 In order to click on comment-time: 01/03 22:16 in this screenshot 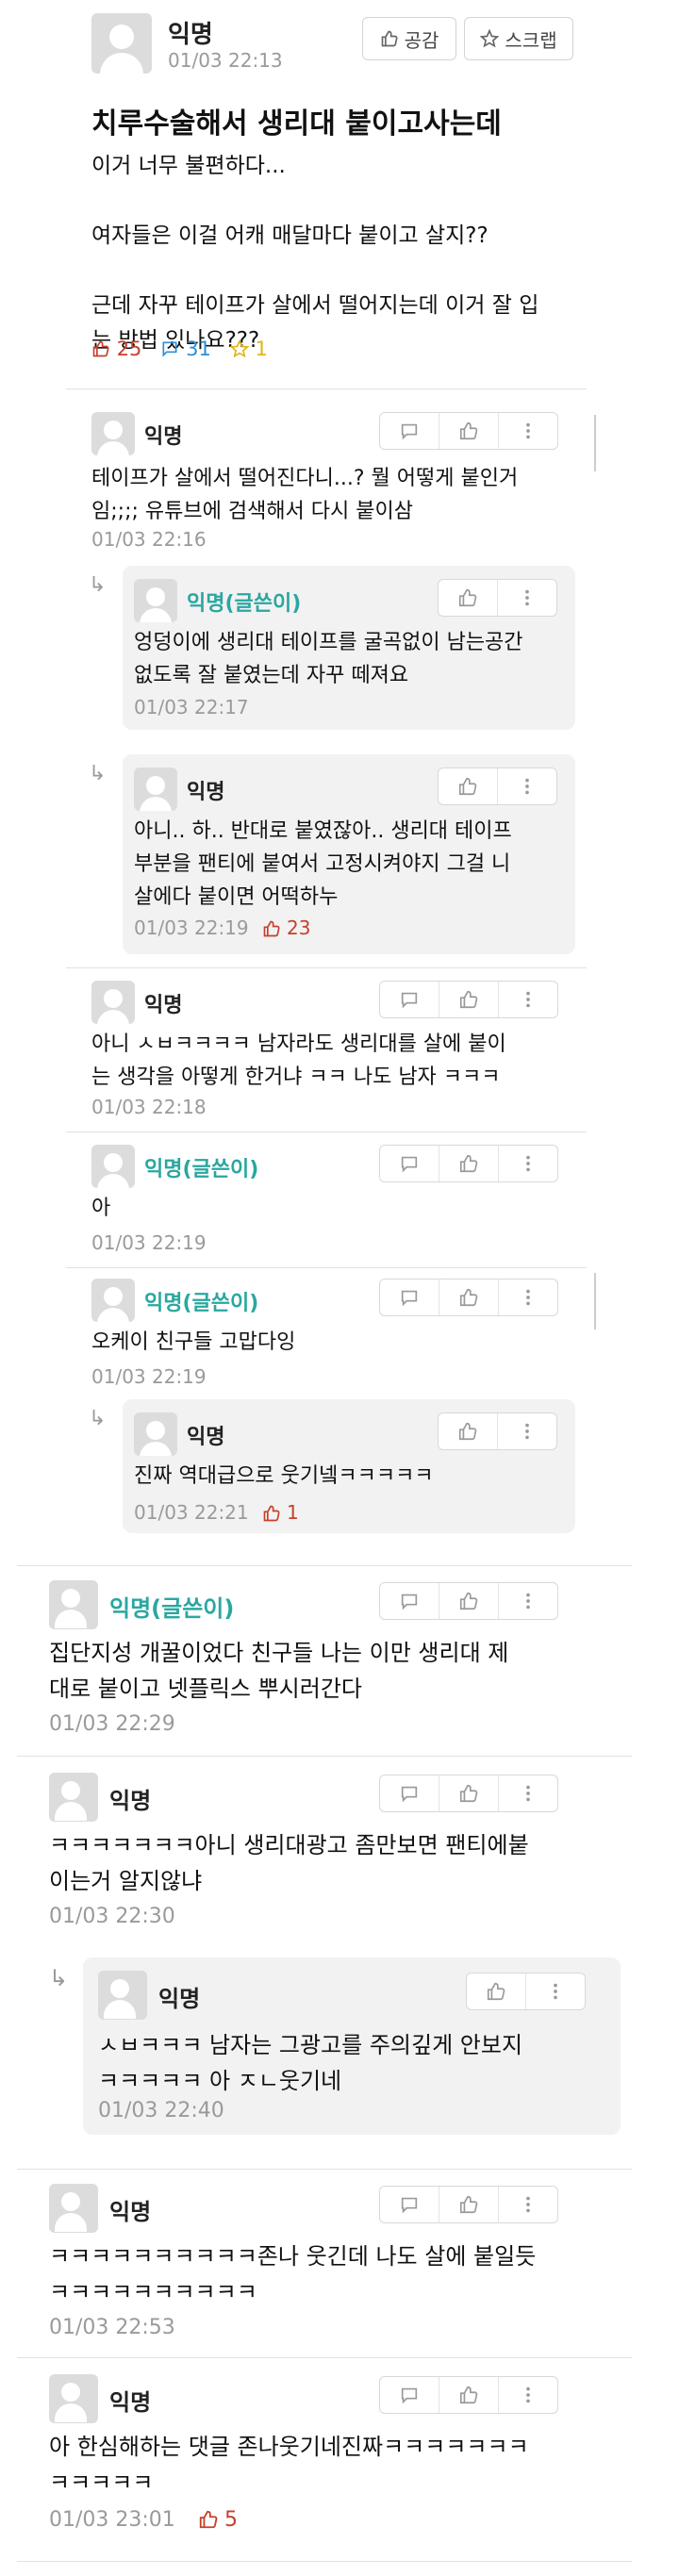, I will do `click(149, 539)`.